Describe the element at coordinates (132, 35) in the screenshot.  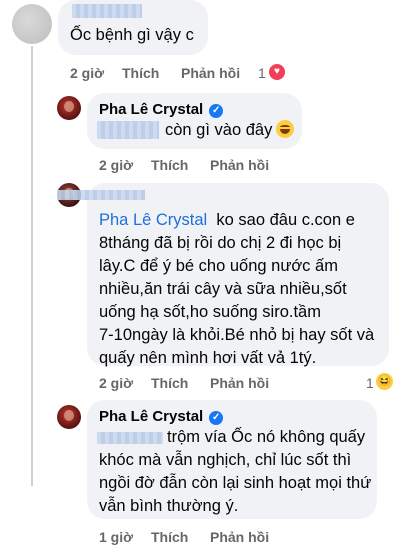
I see `comment-text: Ốc bệnh gì vậy c` at that location.